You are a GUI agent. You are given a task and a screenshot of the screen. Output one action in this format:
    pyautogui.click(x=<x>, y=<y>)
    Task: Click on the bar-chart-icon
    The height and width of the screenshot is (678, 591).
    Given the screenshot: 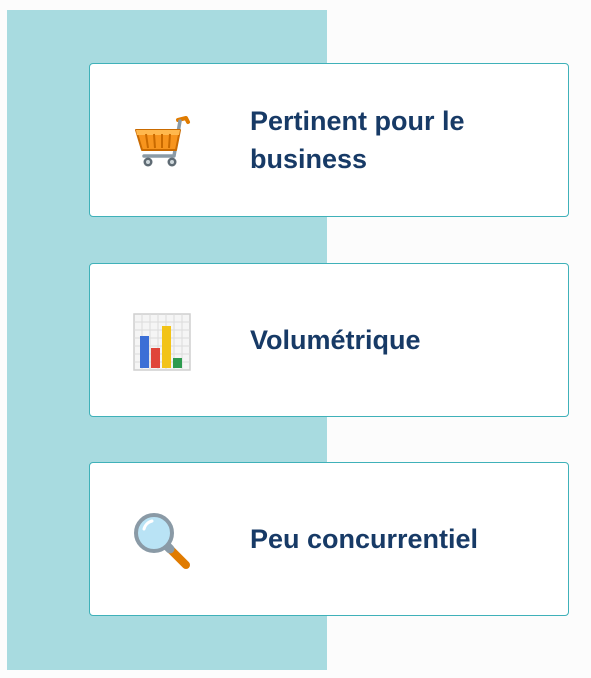 What is the action you would take?
    pyautogui.click(x=162, y=342)
    